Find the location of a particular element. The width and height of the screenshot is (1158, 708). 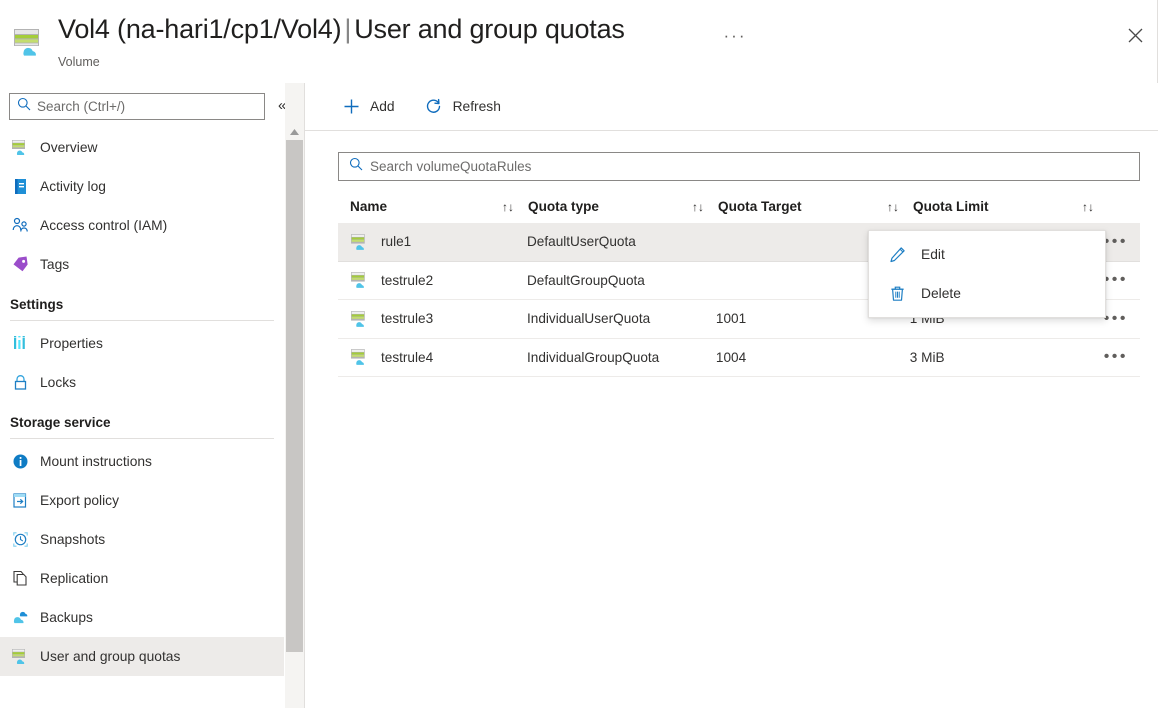

cell-name: testrule4 is located at coordinates (432, 358).